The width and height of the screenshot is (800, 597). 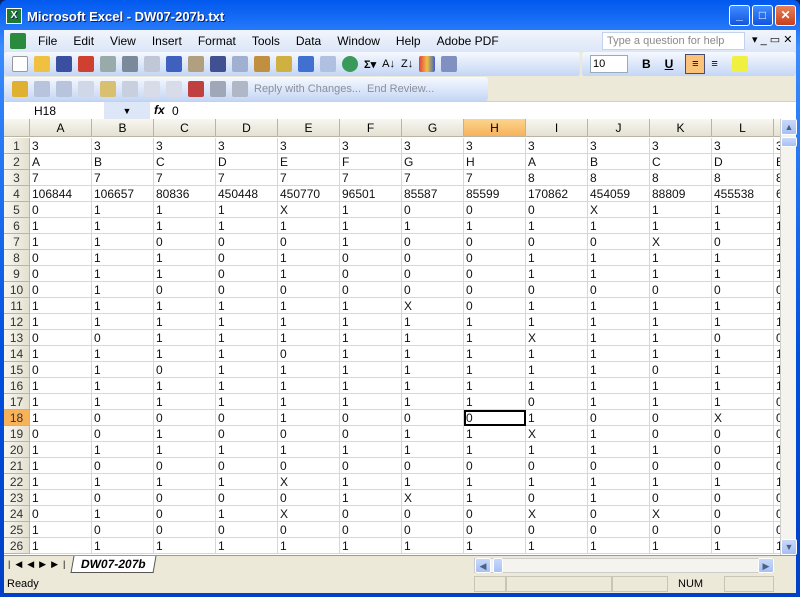 What do you see at coordinates (61, 128) in the screenshot?
I see `column-header-a: A` at bounding box center [61, 128].